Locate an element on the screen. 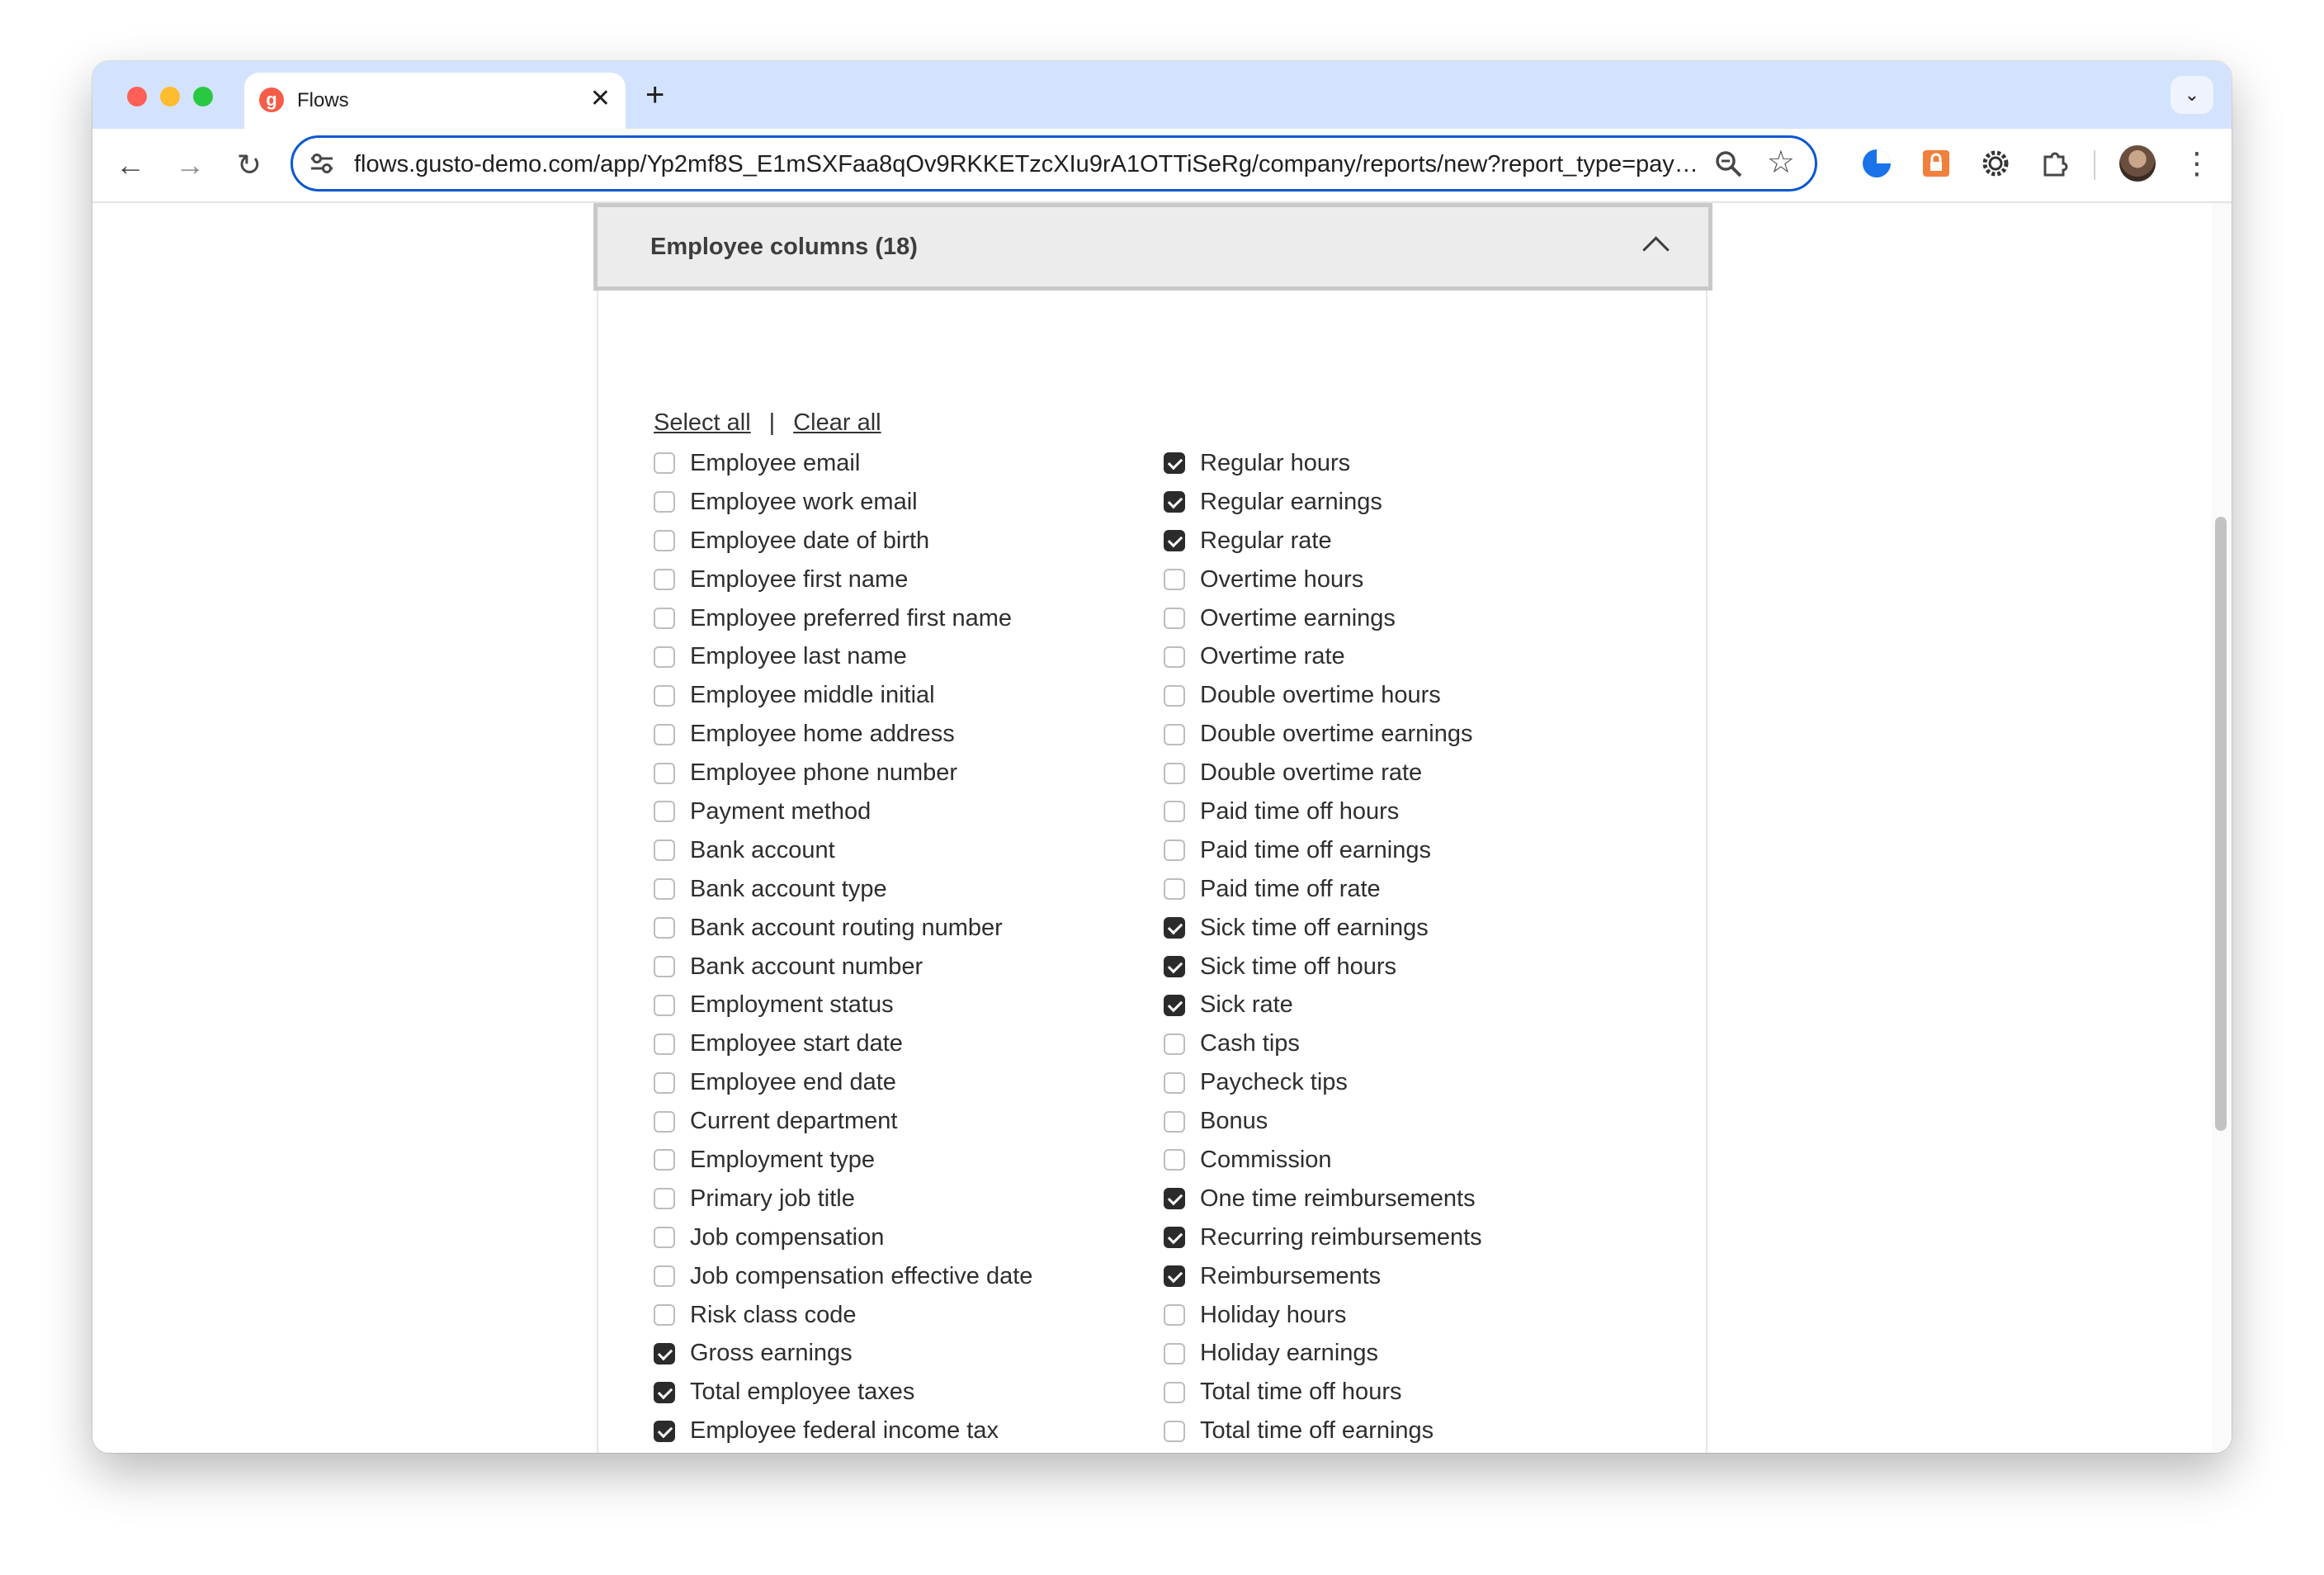 This screenshot has height=1575, width=2324. column-option: Employee middle initial is located at coordinates (852, 695).